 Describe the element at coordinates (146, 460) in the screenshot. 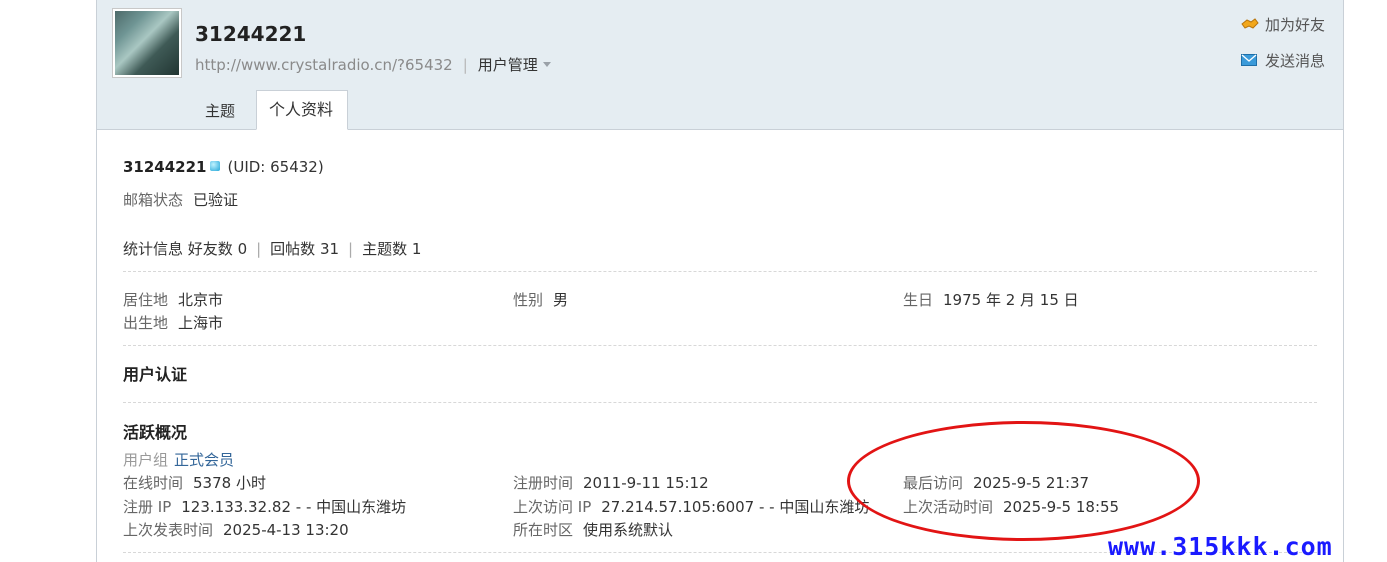

I see `user-group-label: 用户组` at that location.